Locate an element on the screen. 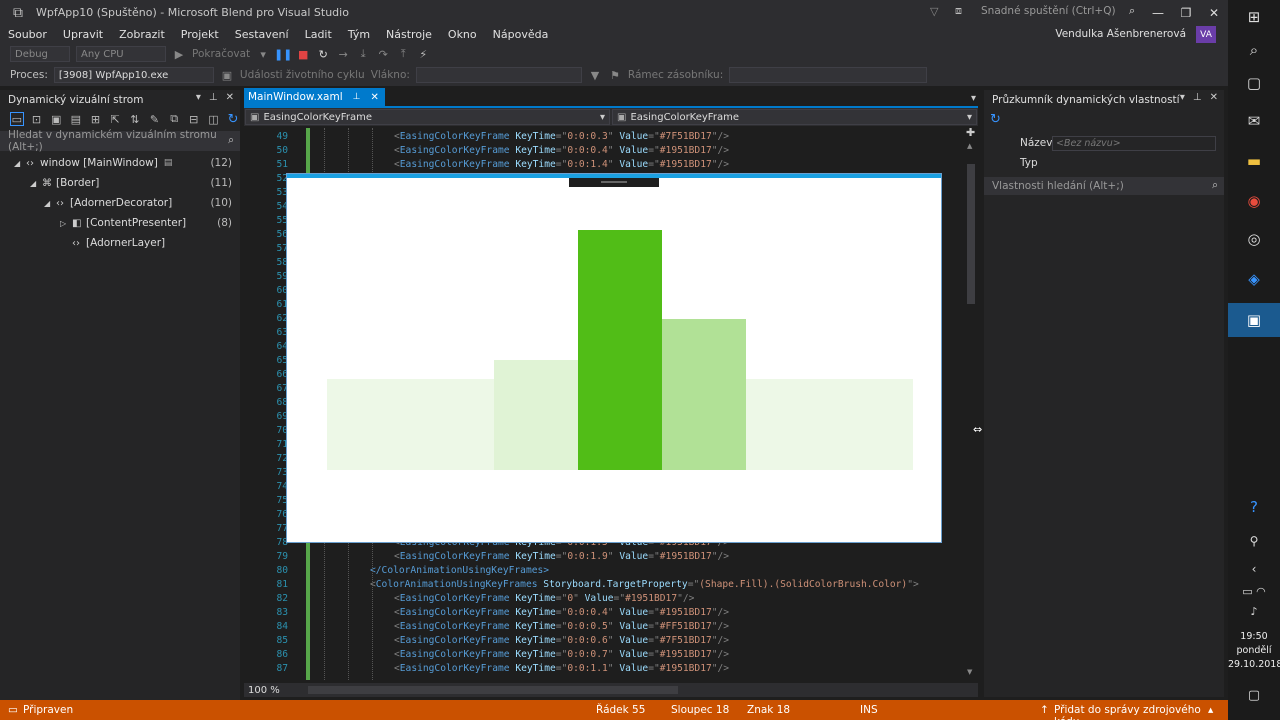  obs-icon: ◎ is located at coordinates (1254, 239).